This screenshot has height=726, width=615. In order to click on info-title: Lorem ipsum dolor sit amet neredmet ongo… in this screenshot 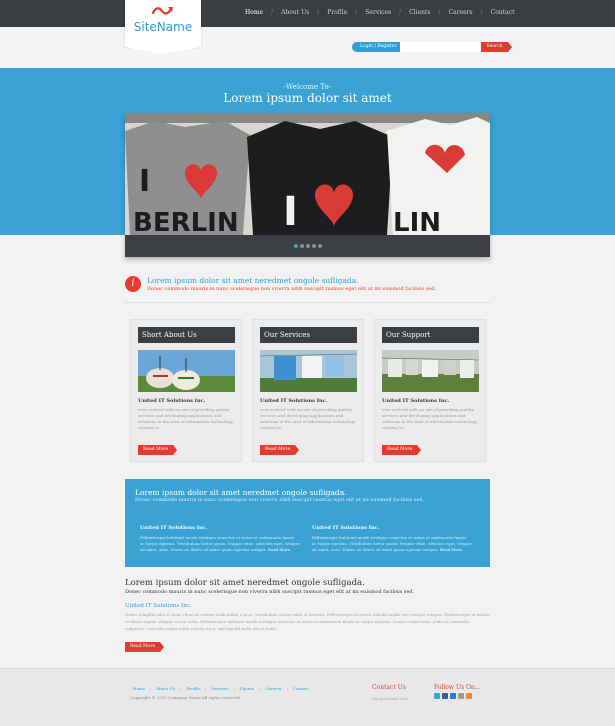, I will do `click(241, 492)`.